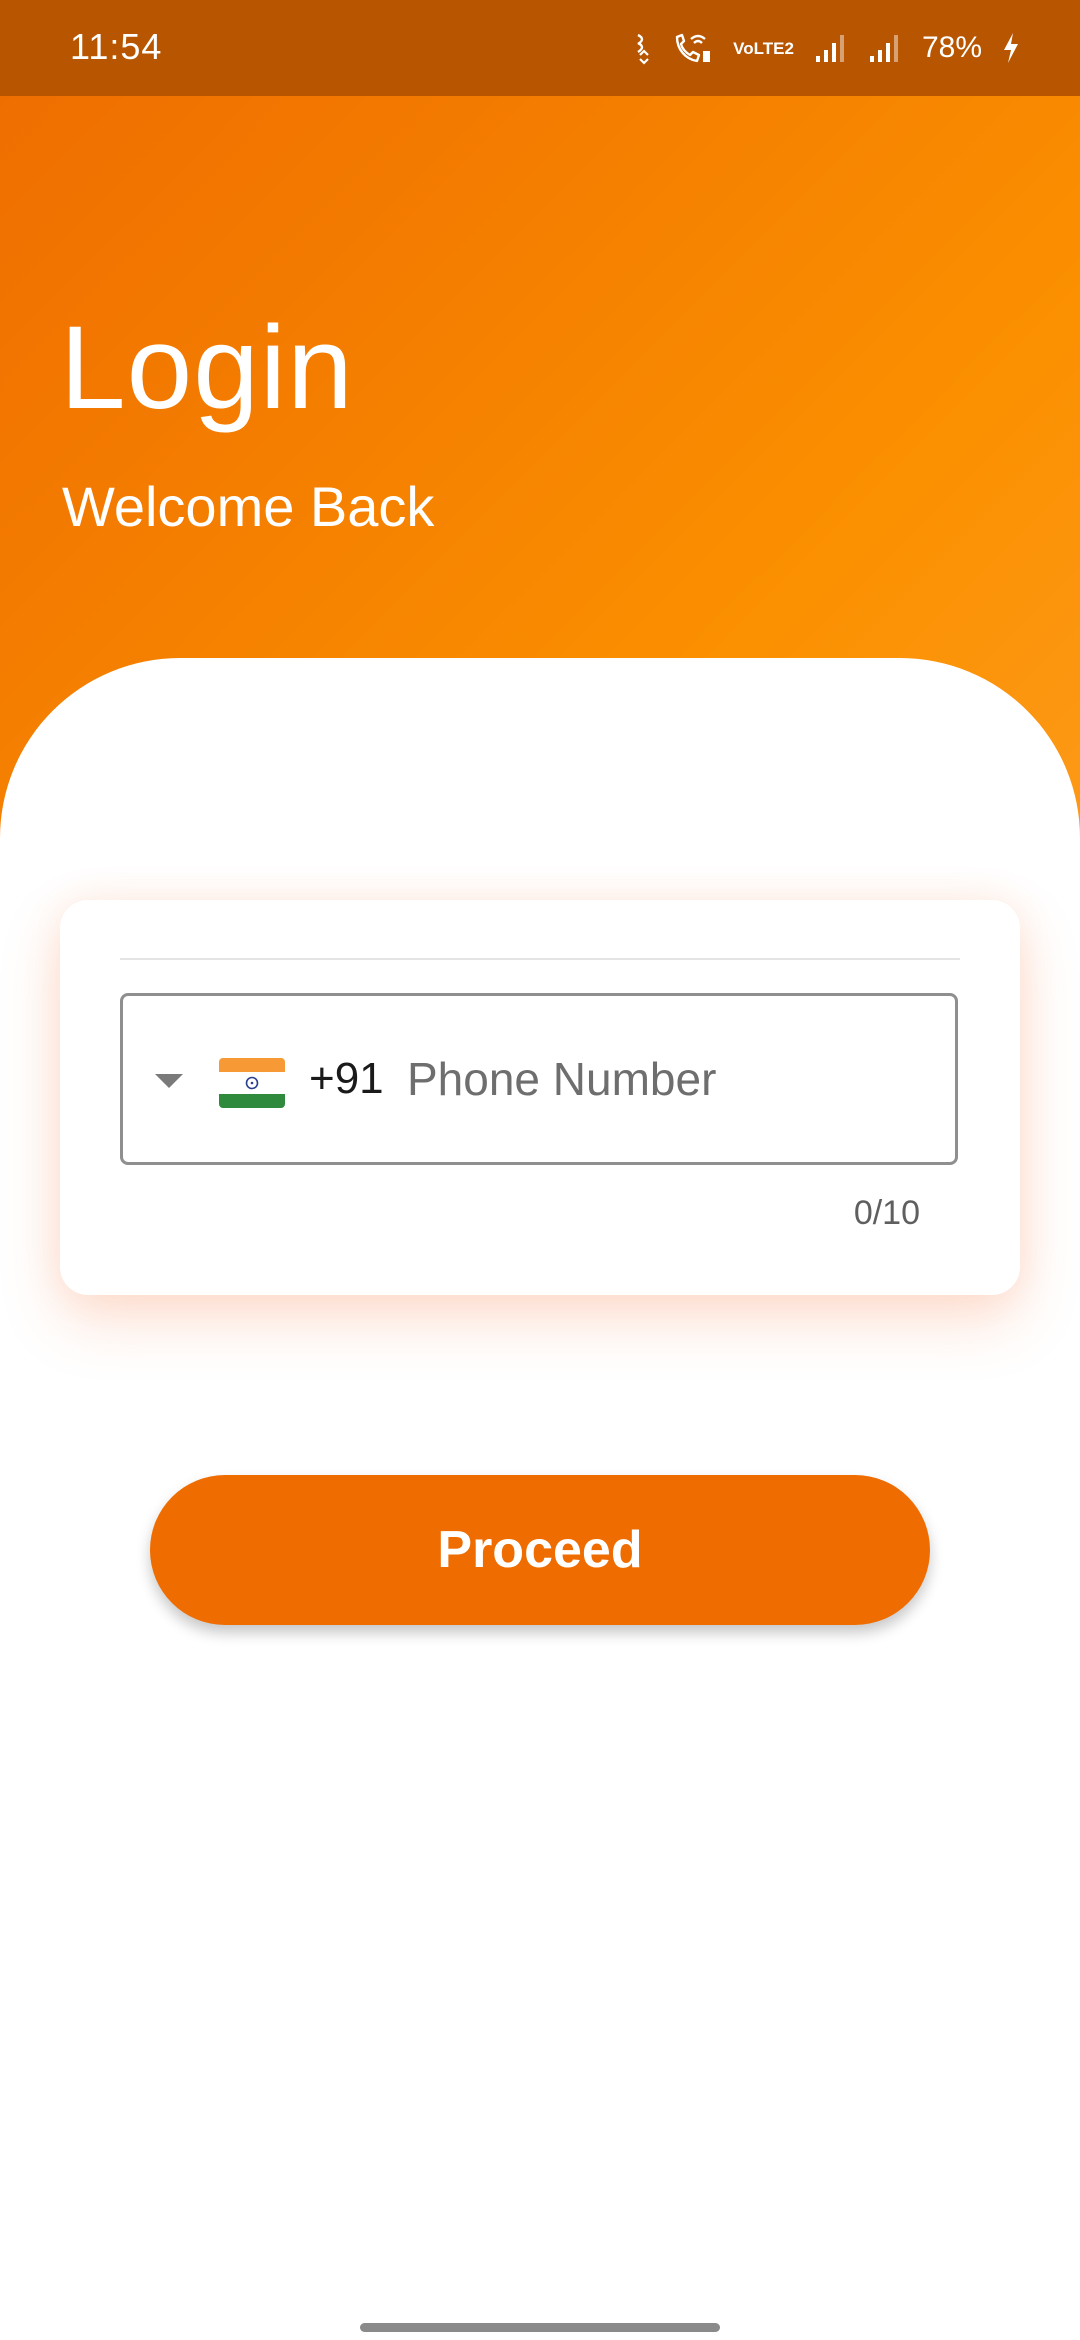  I want to click on home-indicator, so click(540, 2327).